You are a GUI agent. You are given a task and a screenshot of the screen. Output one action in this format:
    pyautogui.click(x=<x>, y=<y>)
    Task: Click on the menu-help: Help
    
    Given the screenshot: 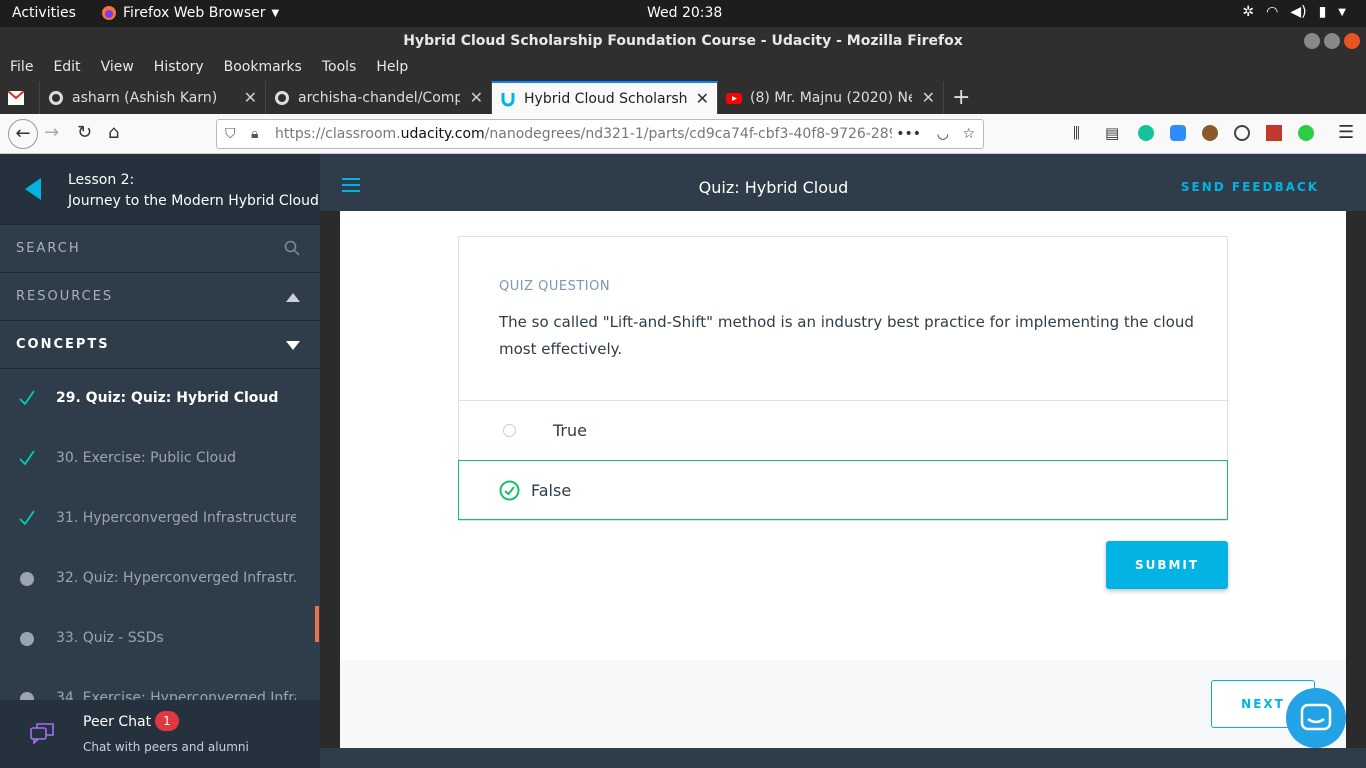 What is the action you would take?
    pyautogui.click(x=392, y=68)
    